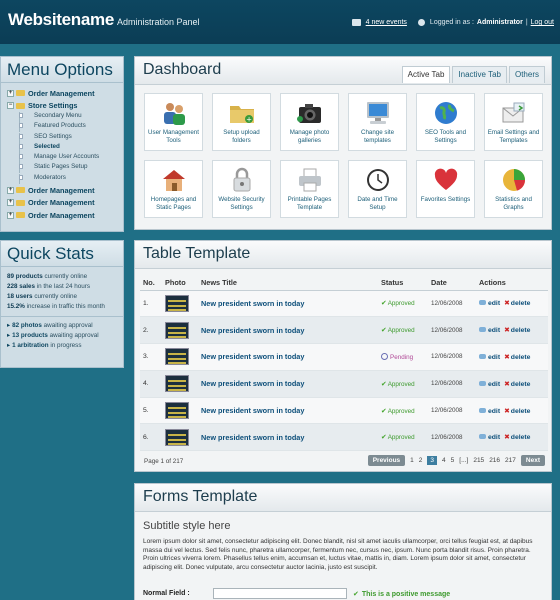 The width and height of the screenshot is (560, 600). Describe the element at coordinates (377, 189) in the screenshot. I see `tile-date-time: Date and Time Setup` at that location.